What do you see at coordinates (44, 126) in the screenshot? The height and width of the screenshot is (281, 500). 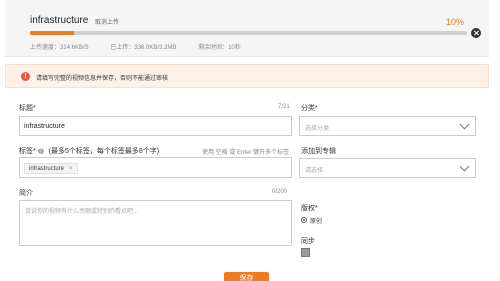 I see `title-input-value: infrastructure` at bounding box center [44, 126].